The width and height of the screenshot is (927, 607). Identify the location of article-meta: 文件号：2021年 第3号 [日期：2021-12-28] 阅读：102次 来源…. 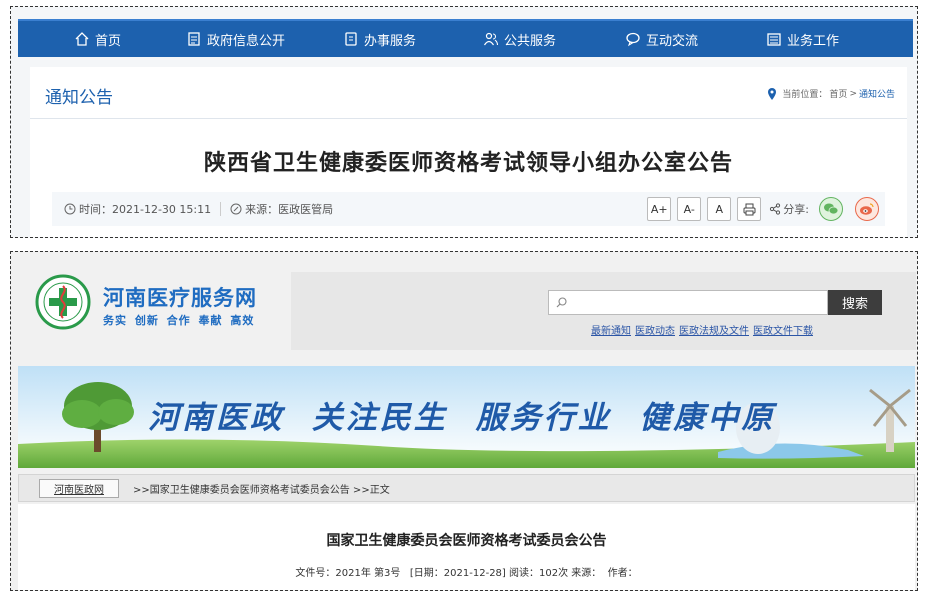
(466, 573).